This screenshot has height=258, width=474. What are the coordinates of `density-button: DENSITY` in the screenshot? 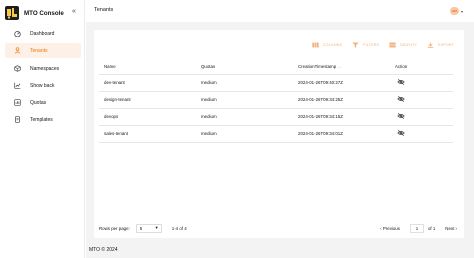 It's located at (403, 45).